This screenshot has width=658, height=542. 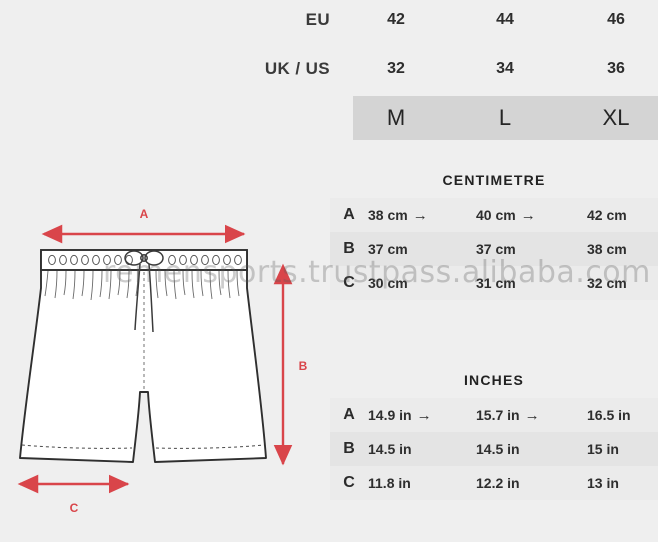 I want to click on table-row: C 11.8 in 12.2 in 13 in, so click(x=494, y=483).